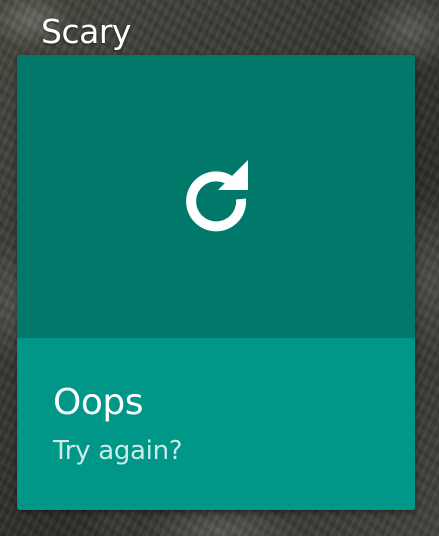 Image resolution: width=439 pixels, height=536 pixels. I want to click on error-heading: Oops, so click(98, 402).